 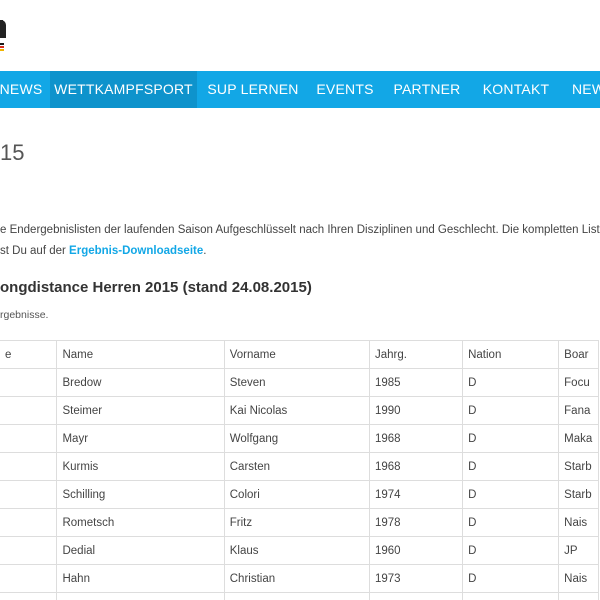 What do you see at coordinates (205, 251) in the screenshot?
I see `intro-line-2-suffix: .` at bounding box center [205, 251].